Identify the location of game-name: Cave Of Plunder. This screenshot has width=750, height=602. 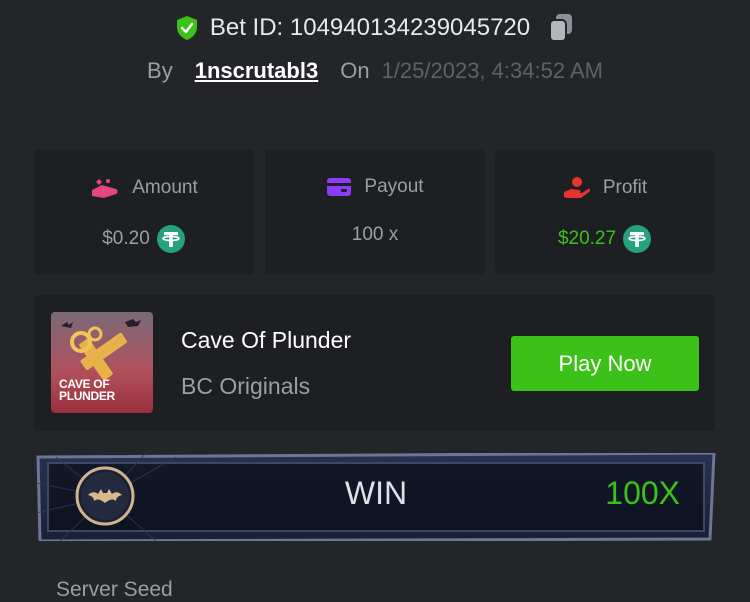
(266, 340).